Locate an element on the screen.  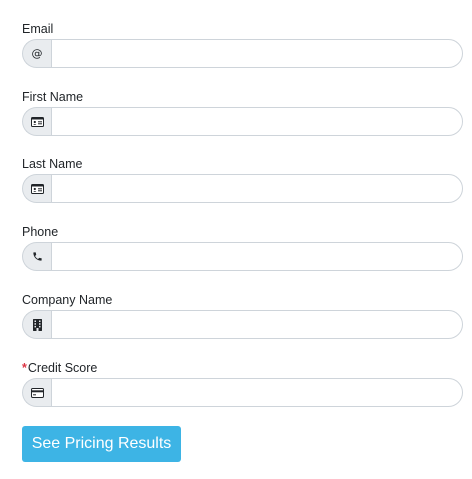
last-name-group: Last Name is located at coordinates (242, 180).